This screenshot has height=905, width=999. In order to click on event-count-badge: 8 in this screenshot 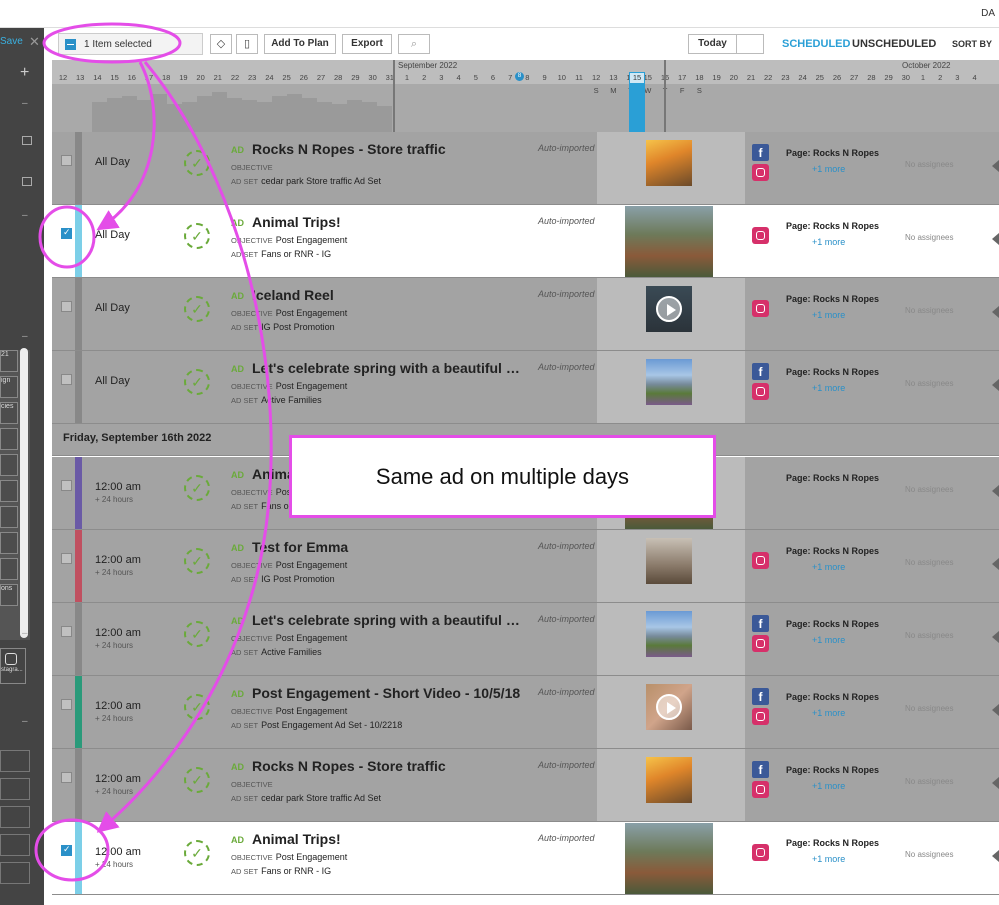, I will do `click(519, 76)`.